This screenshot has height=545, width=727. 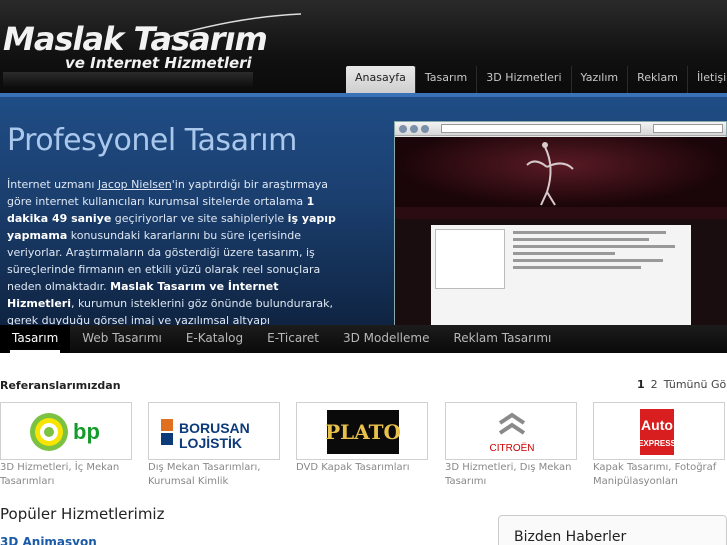 I want to click on svg-text: CITROËN, so click(x=512, y=448).